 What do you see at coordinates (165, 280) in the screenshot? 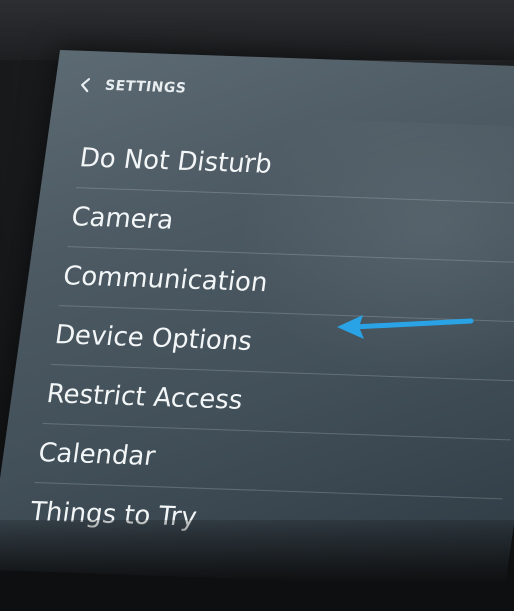
I see `menu-item-label: Communication` at bounding box center [165, 280].